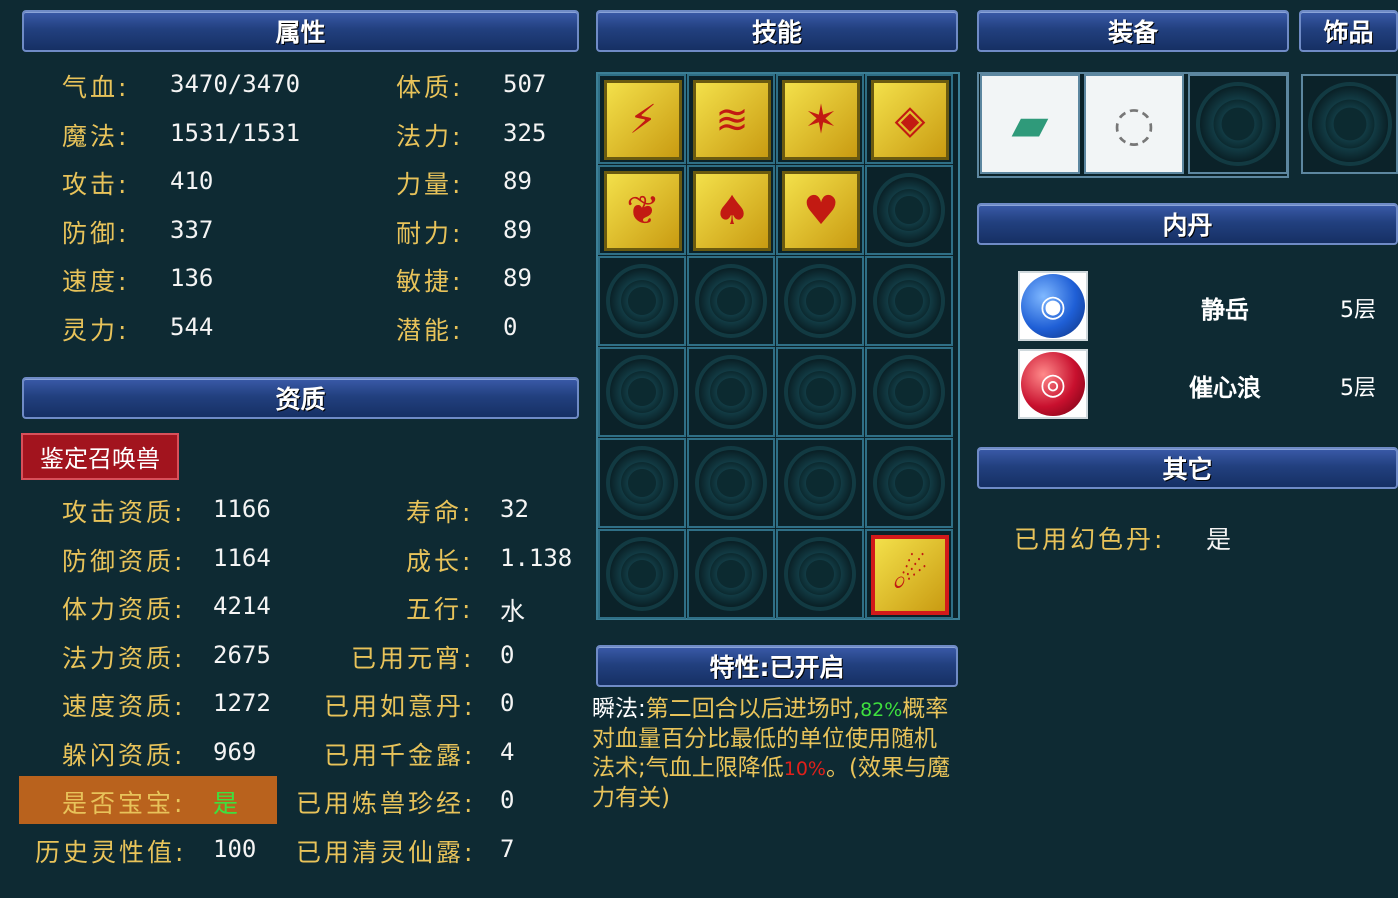 The height and width of the screenshot is (898, 1398). Describe the element at coordinates (536, 558) in the screenshot. I see `aptitude-value: 1.138` at that location.